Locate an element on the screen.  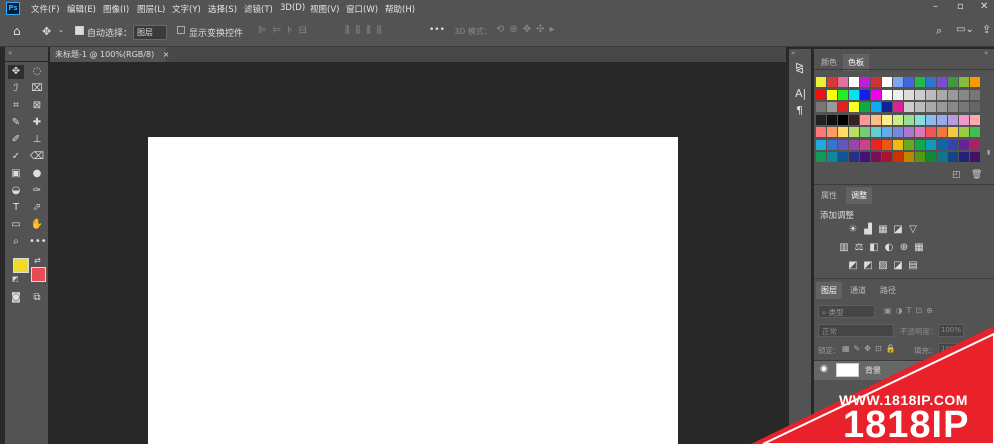
foreground-color-swatch is located at coordinates (21, 265).